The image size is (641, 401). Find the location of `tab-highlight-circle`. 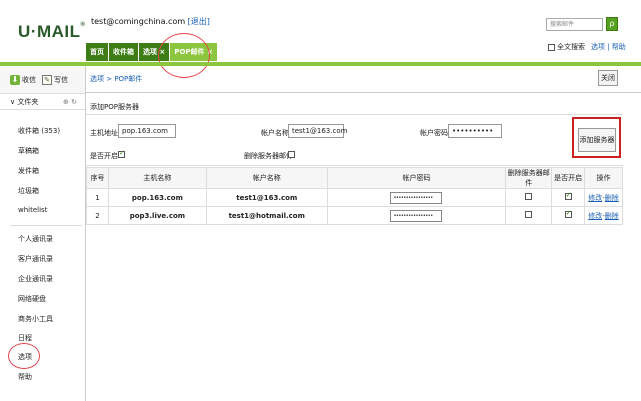

tab-highlight-circle is located at coordinates (184, 55).